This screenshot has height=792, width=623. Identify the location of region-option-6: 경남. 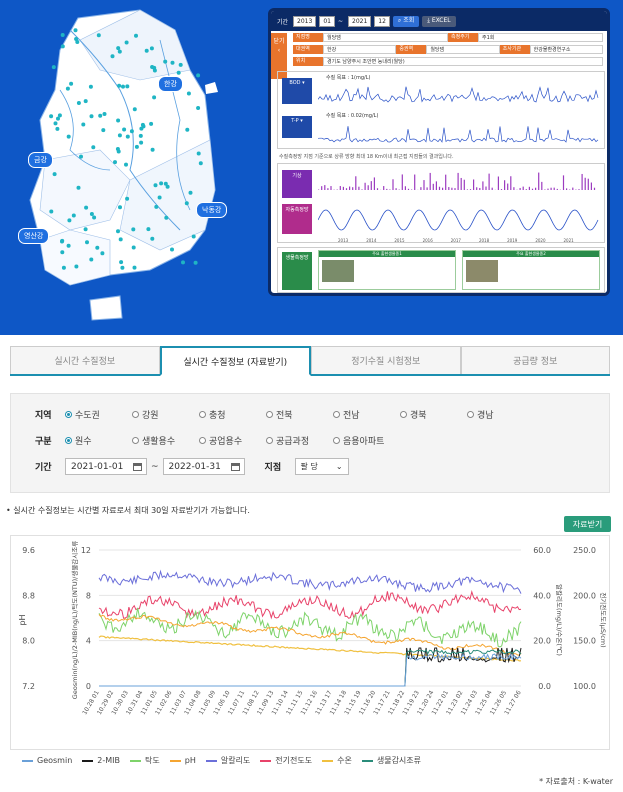
(489, 414).